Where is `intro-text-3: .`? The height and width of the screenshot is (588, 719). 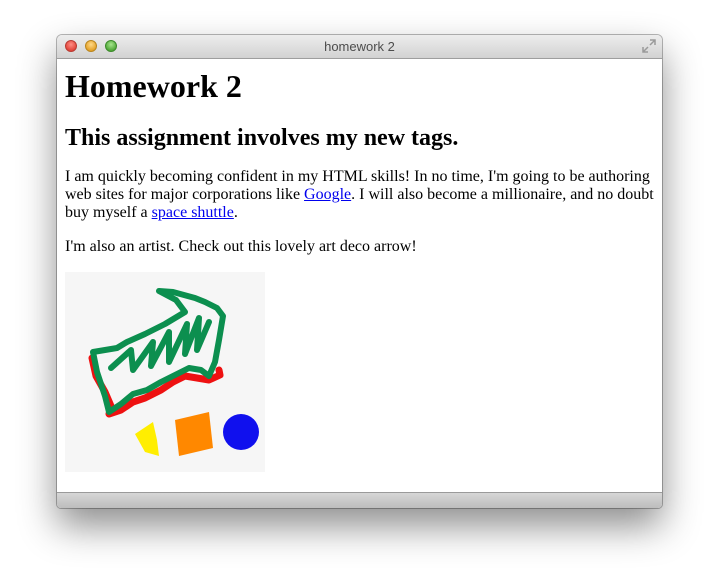
intro-text-3: . is located at coordinates (235, 212).